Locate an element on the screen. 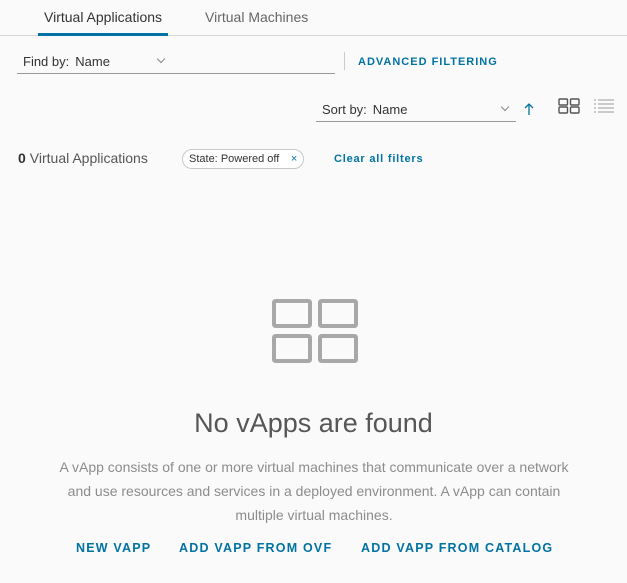 This screenshot has height=583, width=627. find-by-select: Find by: Name is located at coordinates (176, 62).